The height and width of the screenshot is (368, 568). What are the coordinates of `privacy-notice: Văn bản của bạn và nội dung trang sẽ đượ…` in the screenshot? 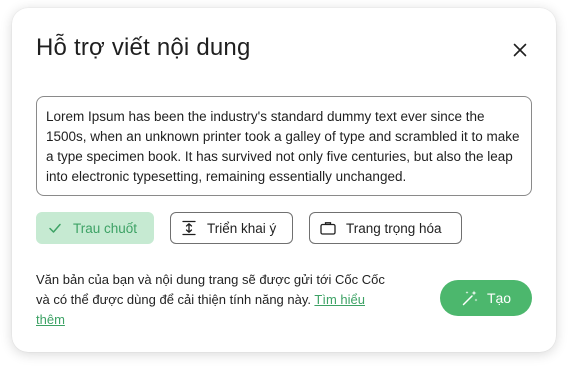 It's located at (216, 300).